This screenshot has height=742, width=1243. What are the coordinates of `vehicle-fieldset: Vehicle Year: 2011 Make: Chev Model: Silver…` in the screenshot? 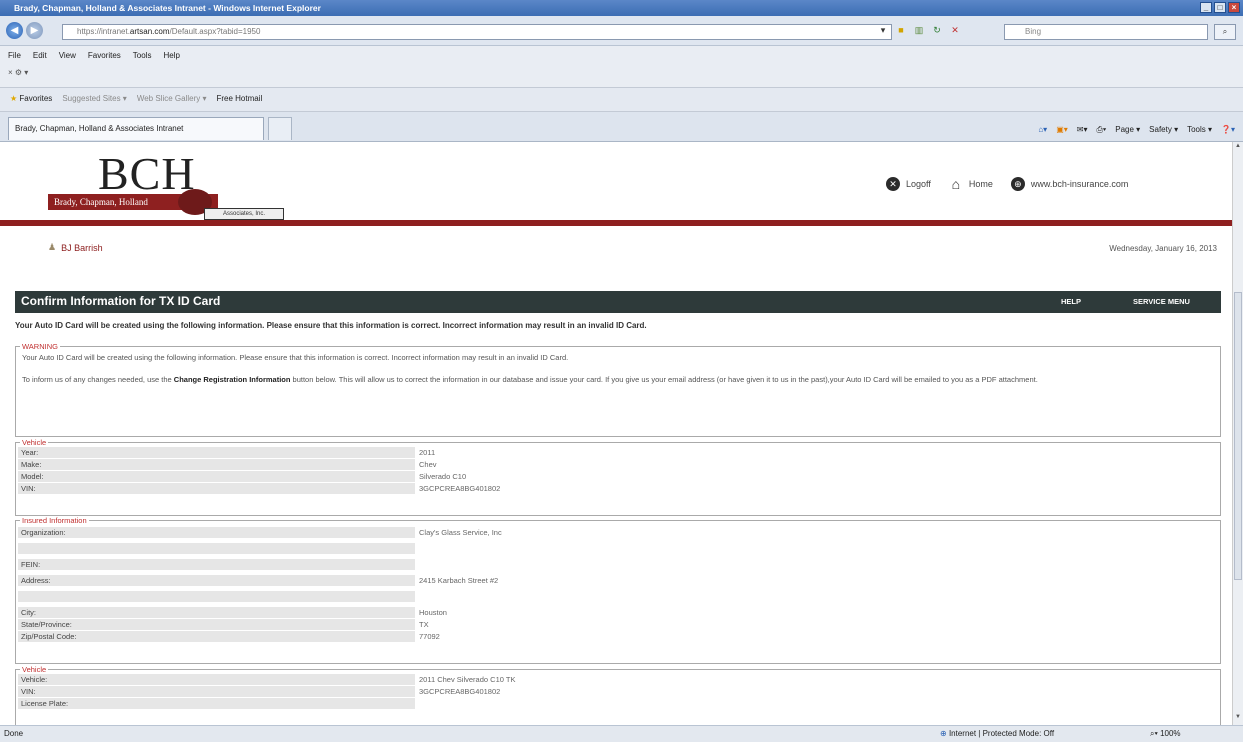 It's located at (618, 477).